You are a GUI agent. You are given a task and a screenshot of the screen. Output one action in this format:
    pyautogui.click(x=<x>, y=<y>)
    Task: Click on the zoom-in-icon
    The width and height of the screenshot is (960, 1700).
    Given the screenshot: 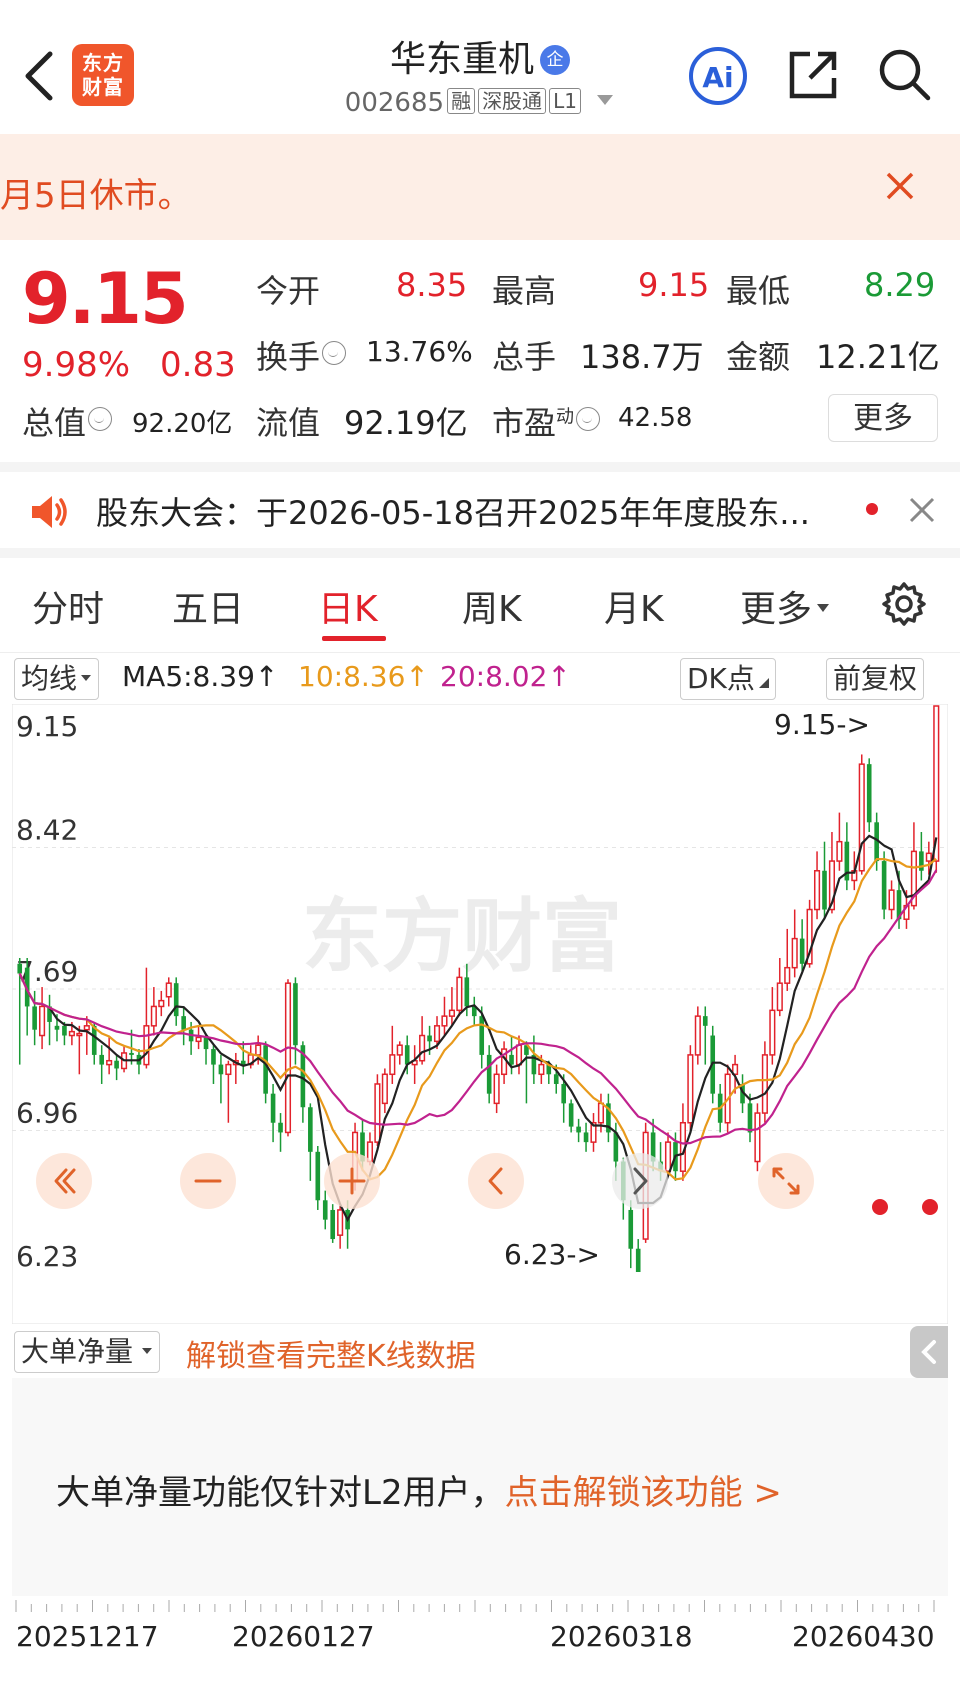 What is the action you would take?
    pyautogui.click(x=352, y=1181)
    